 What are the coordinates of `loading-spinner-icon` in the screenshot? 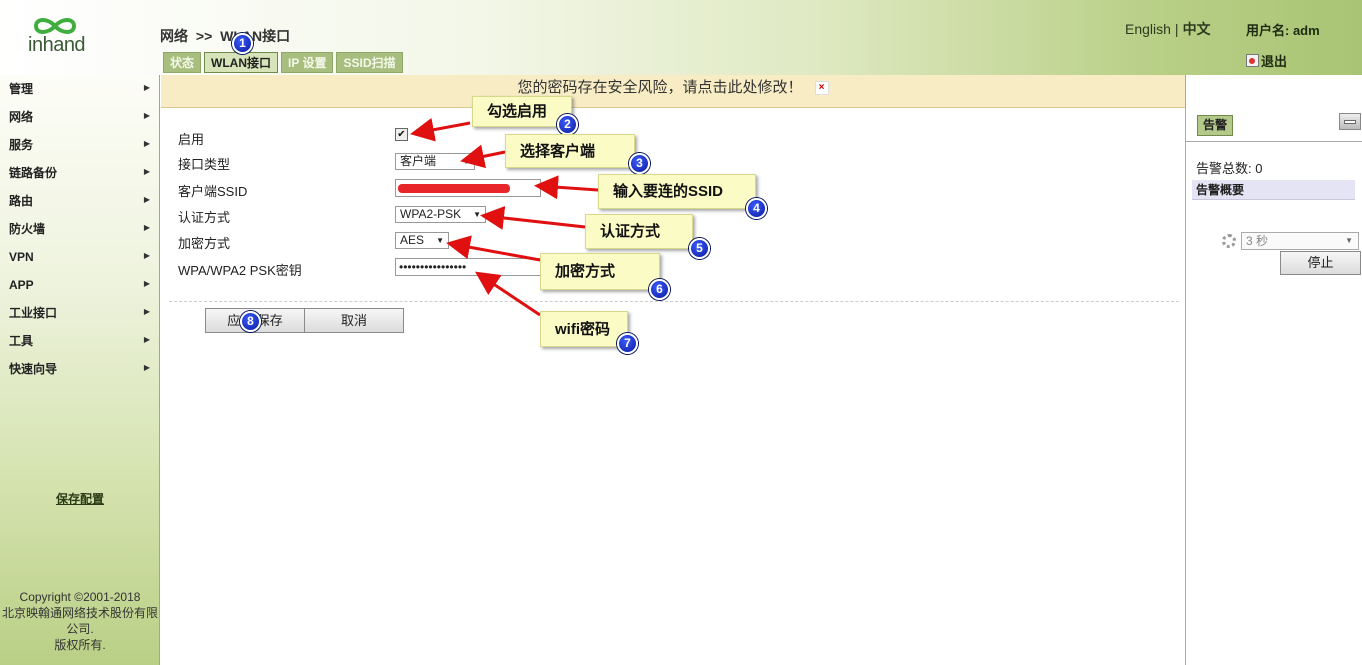 It's located at (1229, 241).